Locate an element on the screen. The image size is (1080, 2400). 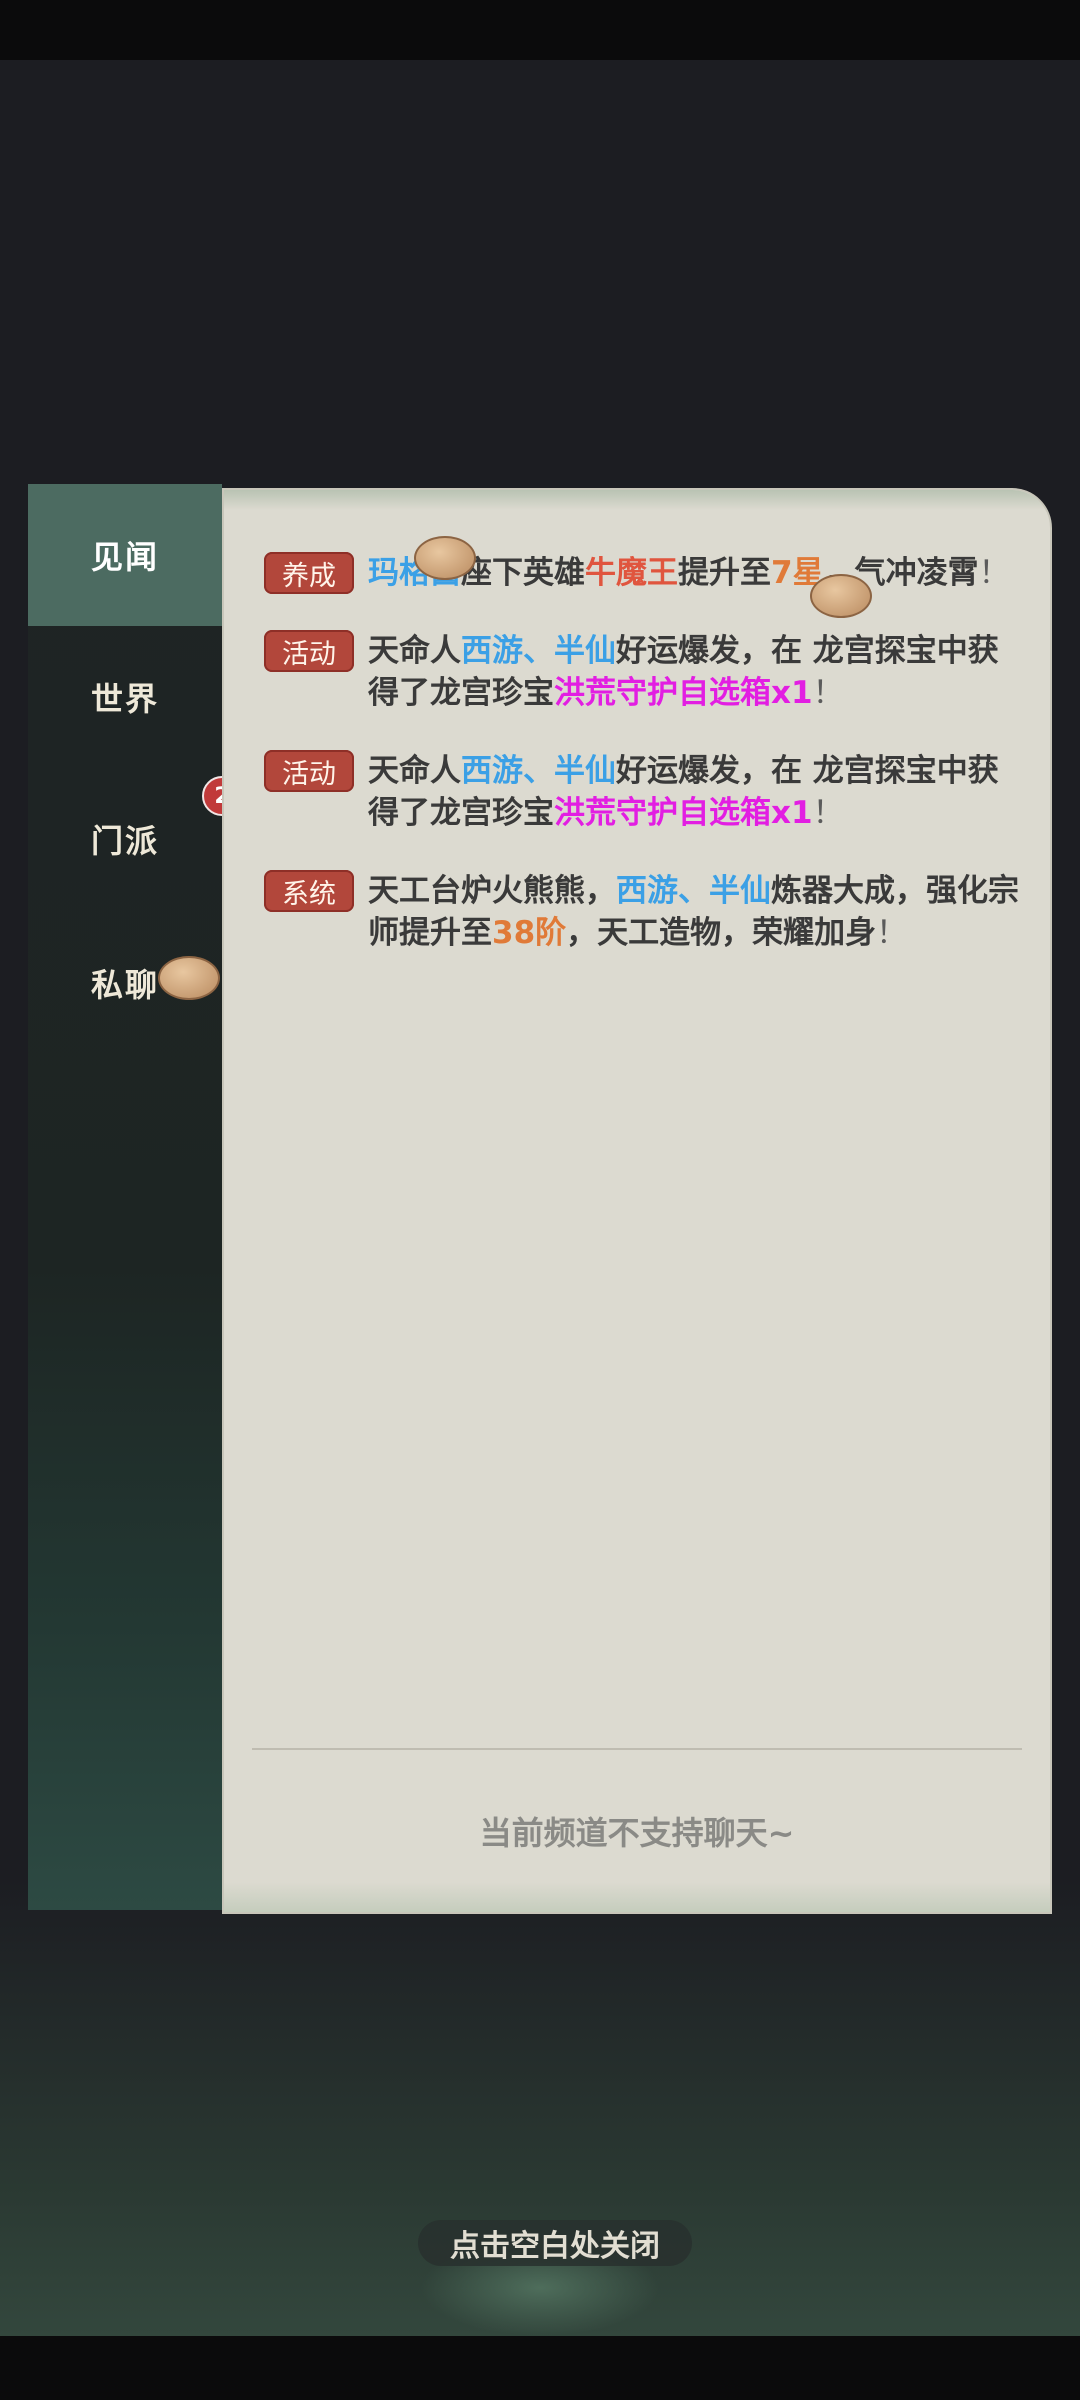
panel-top-decoration is located at coordinates (637, 500).